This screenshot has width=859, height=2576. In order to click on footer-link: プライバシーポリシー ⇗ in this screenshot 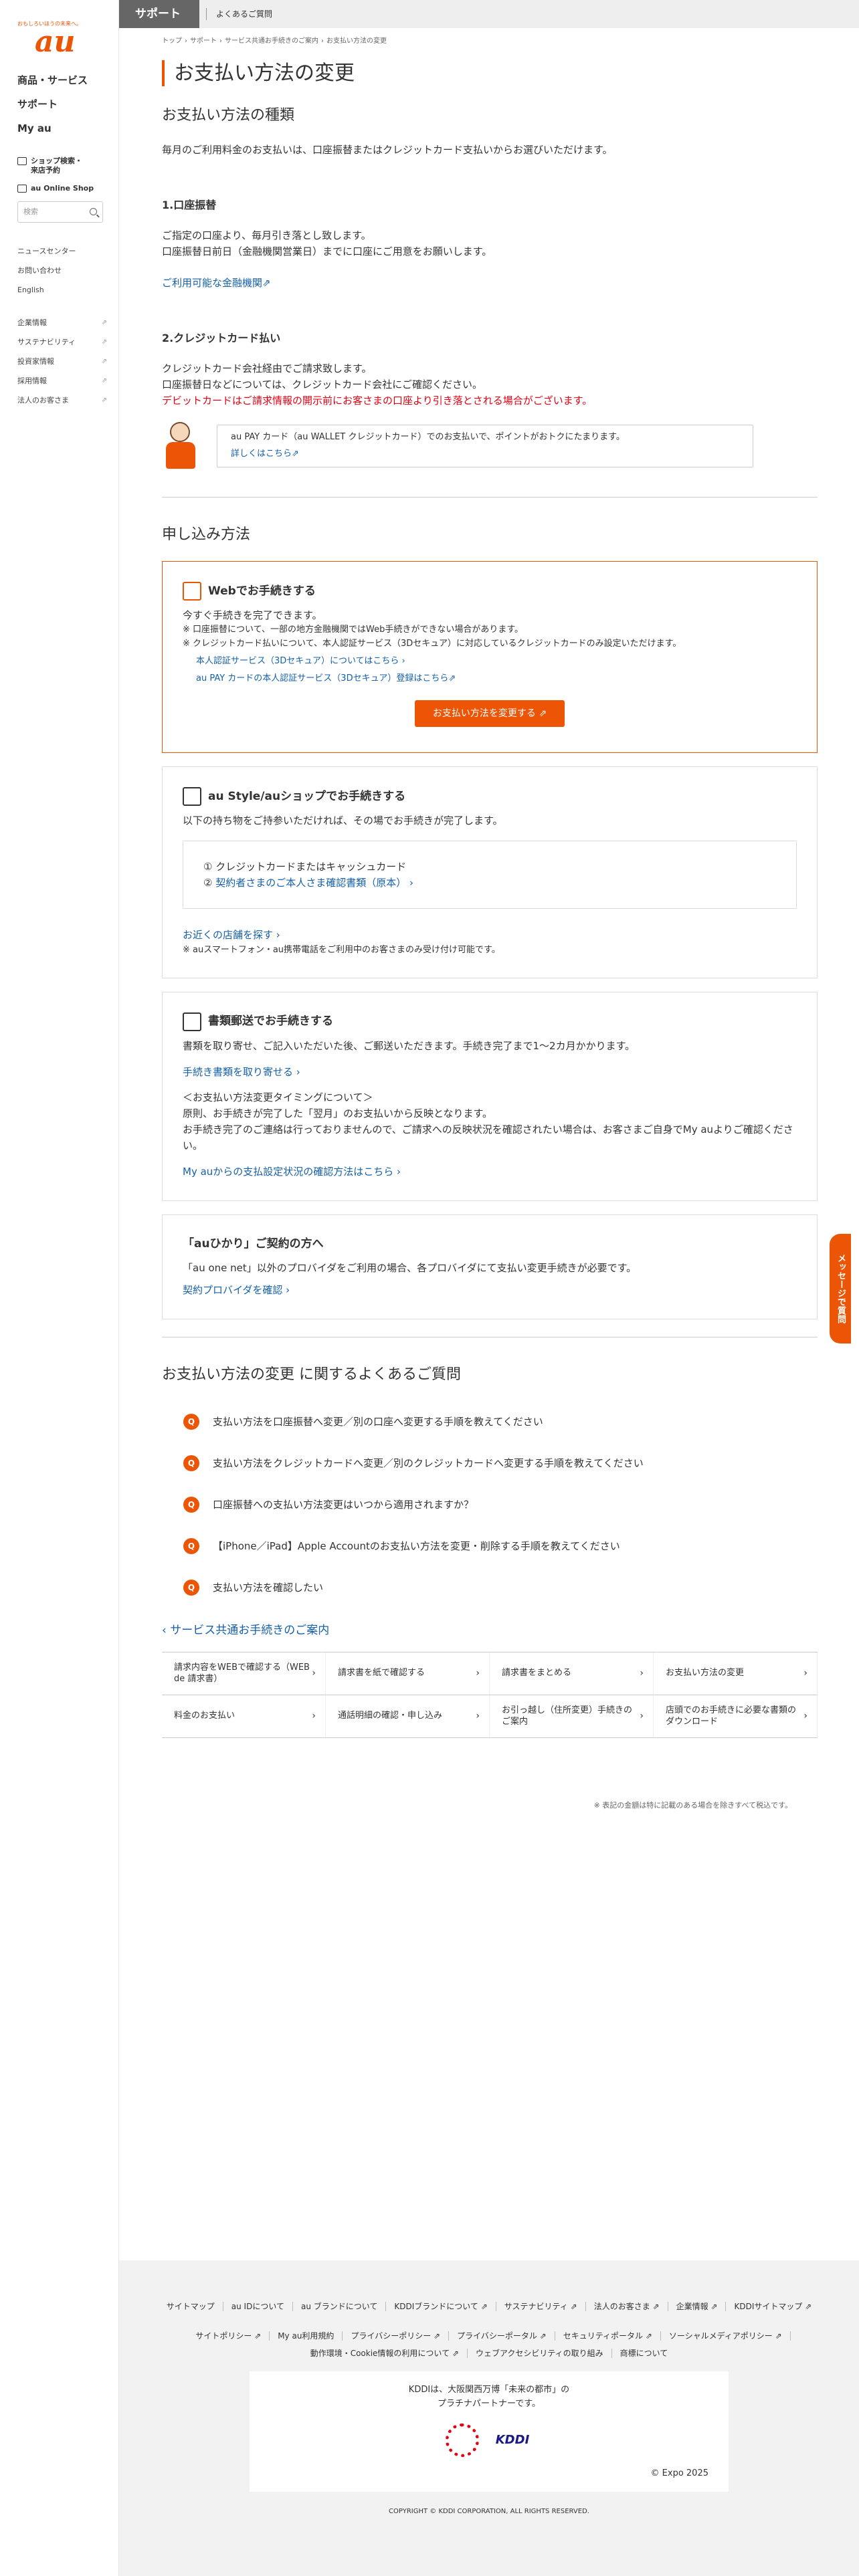, I will do `click(396, 2336)`.